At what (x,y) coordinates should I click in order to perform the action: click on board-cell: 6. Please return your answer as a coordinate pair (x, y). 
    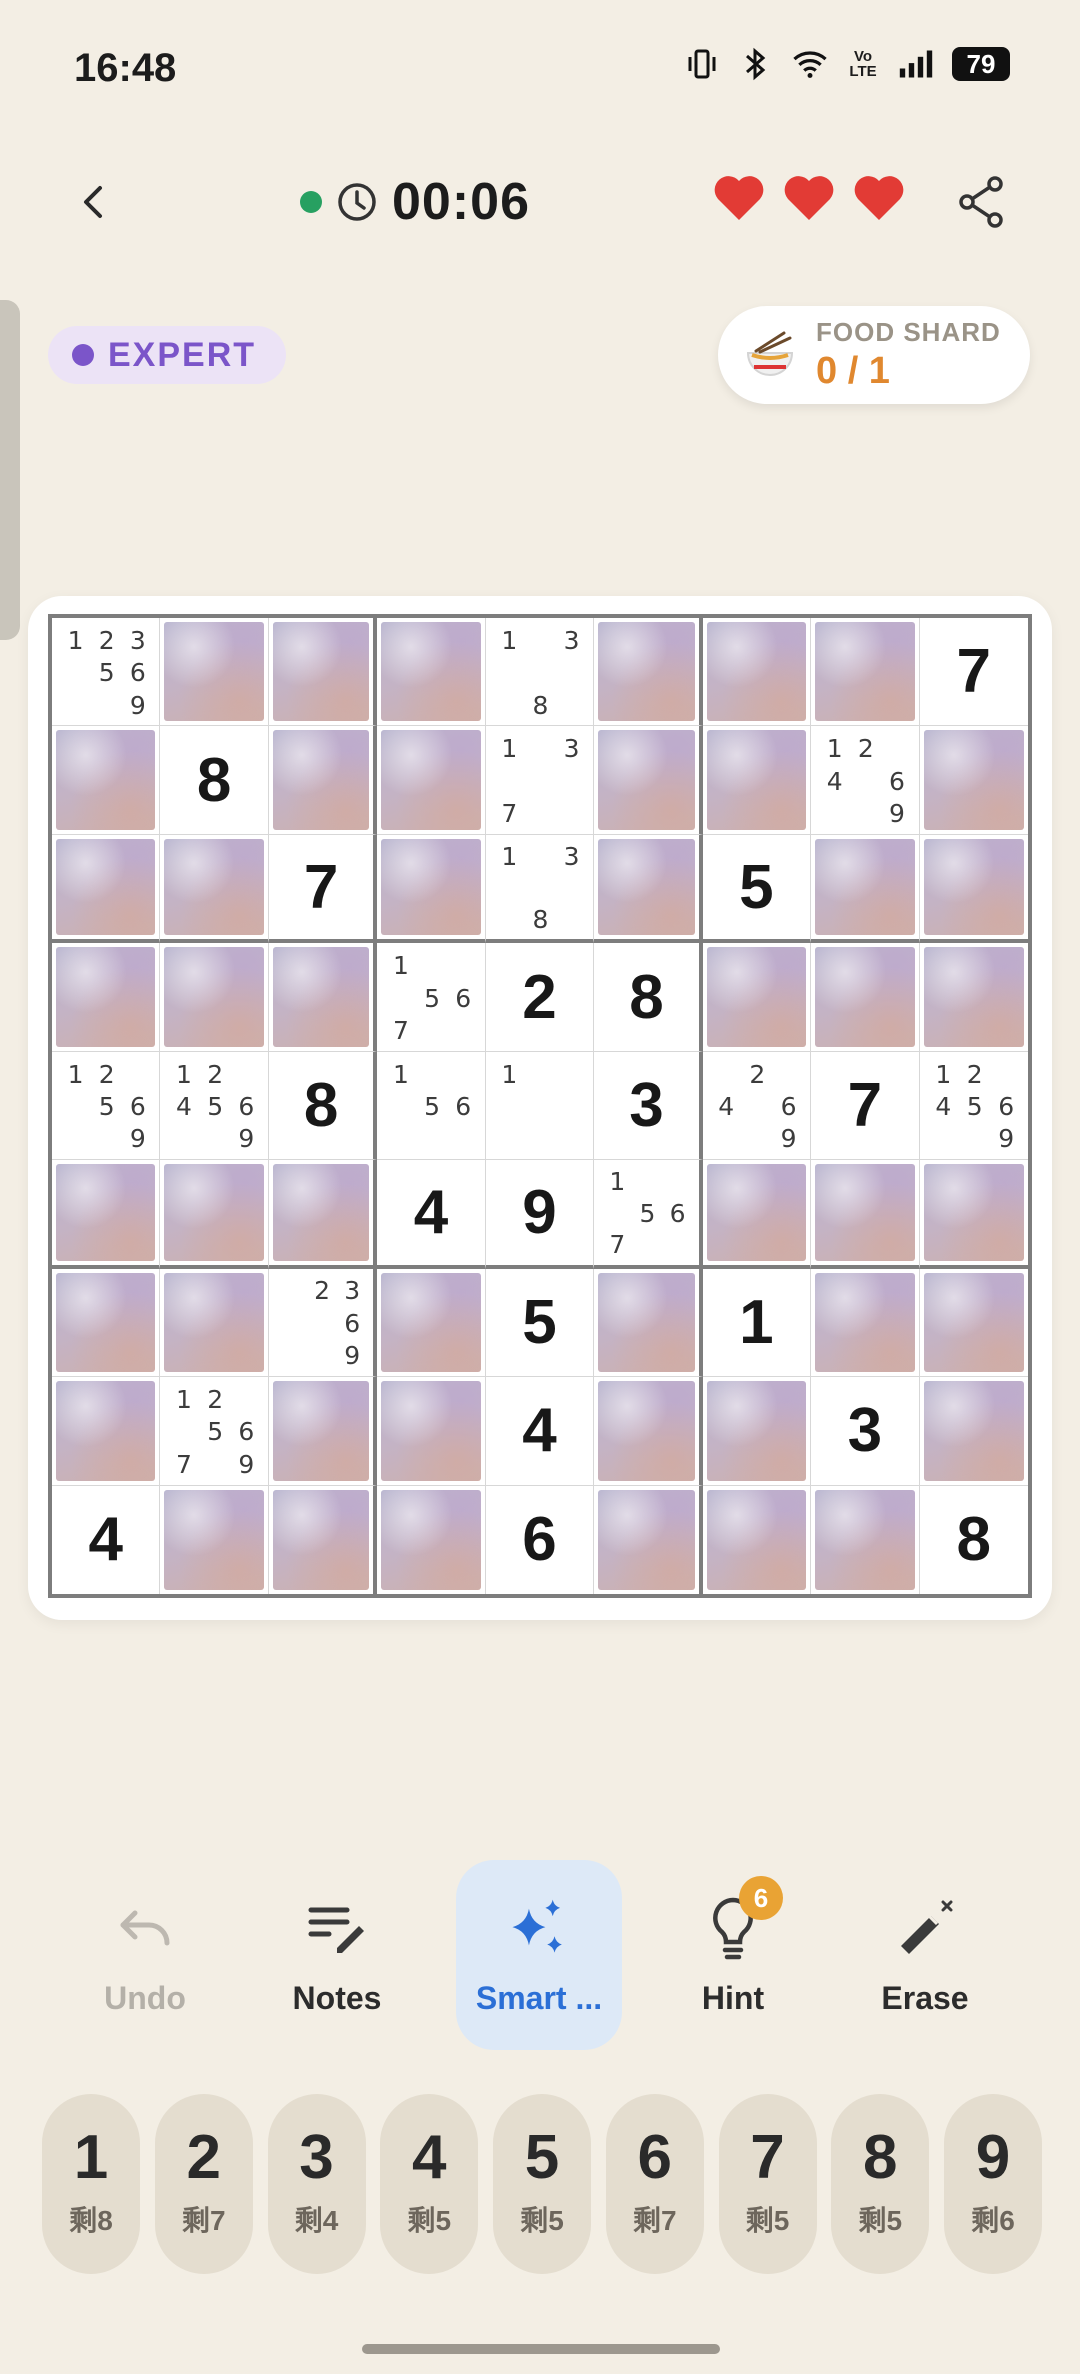
    Looking at the image, I should click on (540, 1539).